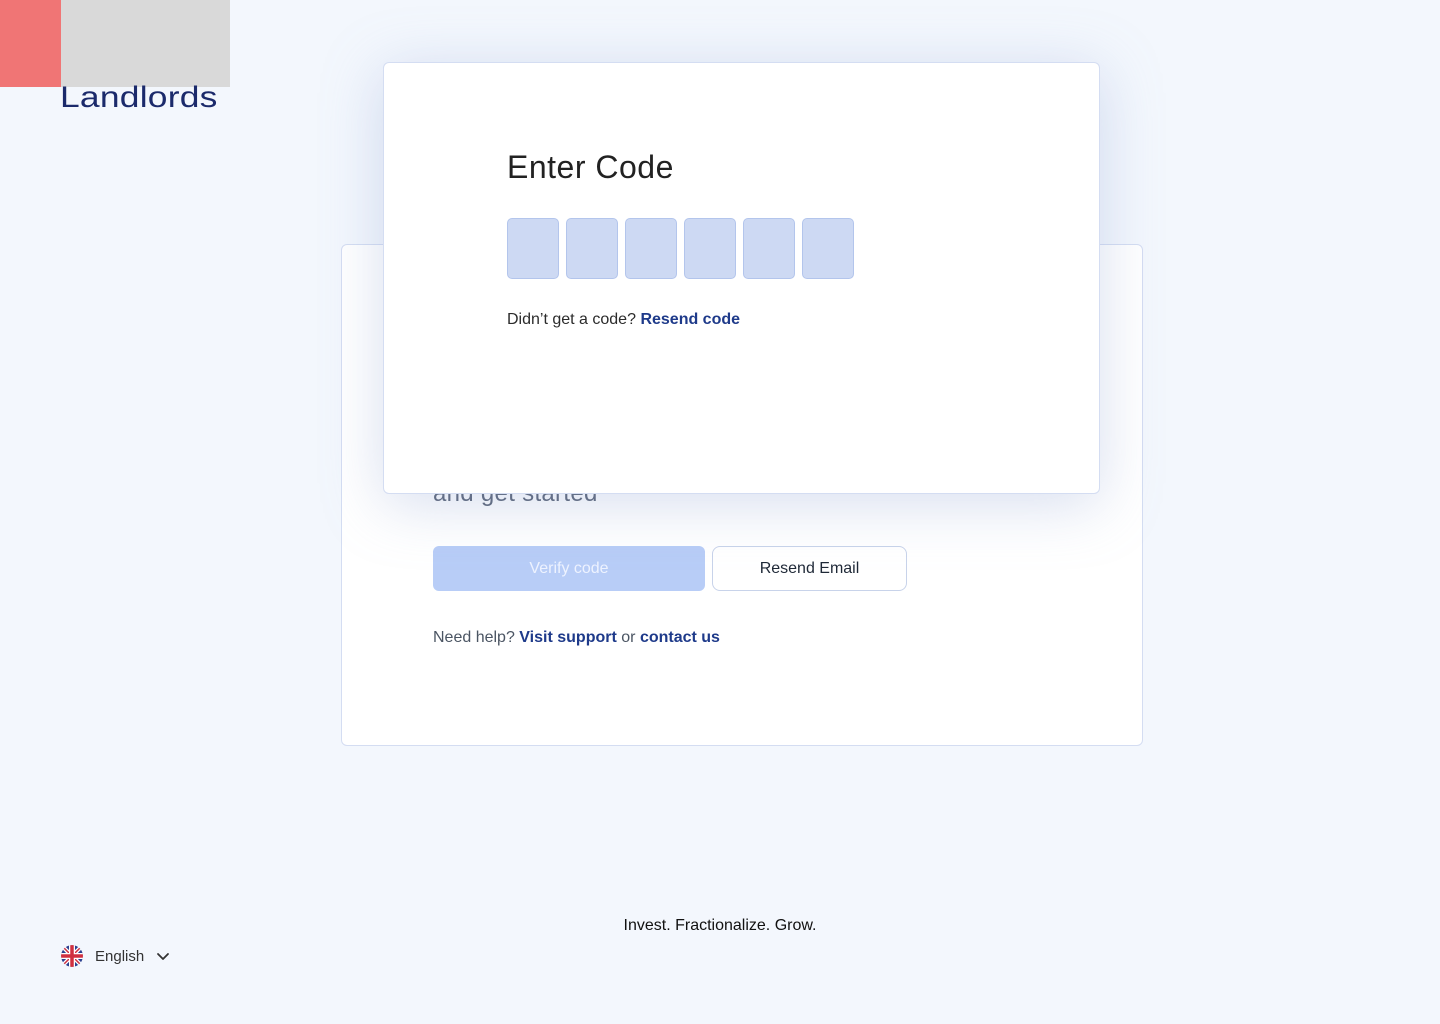  What do you see at coordinates (680, 248) in the screenshot?
I see `code-input-group` at bounding box center [680, 248].